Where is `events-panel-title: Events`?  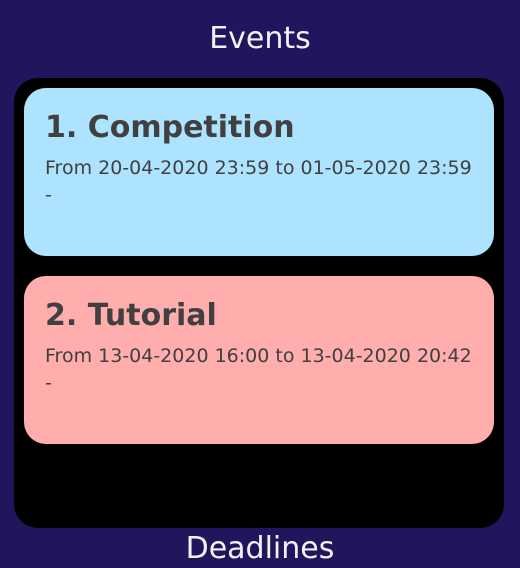
events-panel-title: Events is located at coordinates (260, 38).